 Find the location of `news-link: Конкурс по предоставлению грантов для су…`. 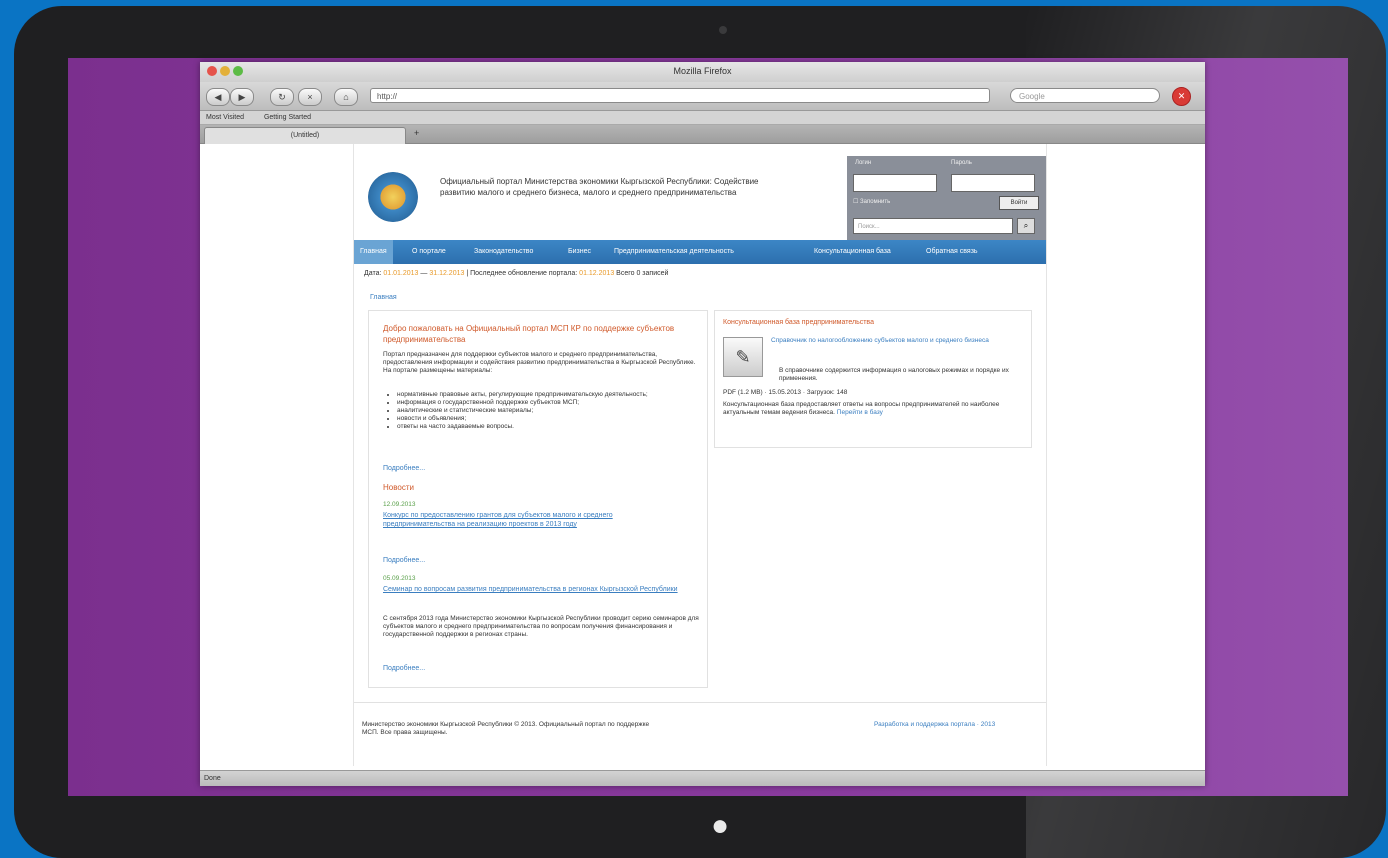

news-link: Конкурс по предоставлению грантов для су… is located at coordinates (533, 520).